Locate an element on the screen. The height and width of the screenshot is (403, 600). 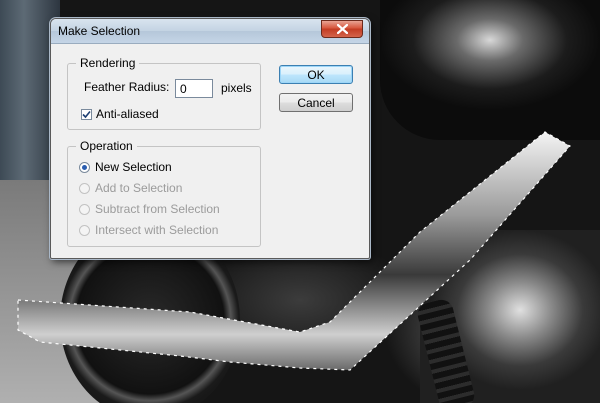
intersect-with-selection-option: Intersect with Selection is located at coordinates (148, 230).